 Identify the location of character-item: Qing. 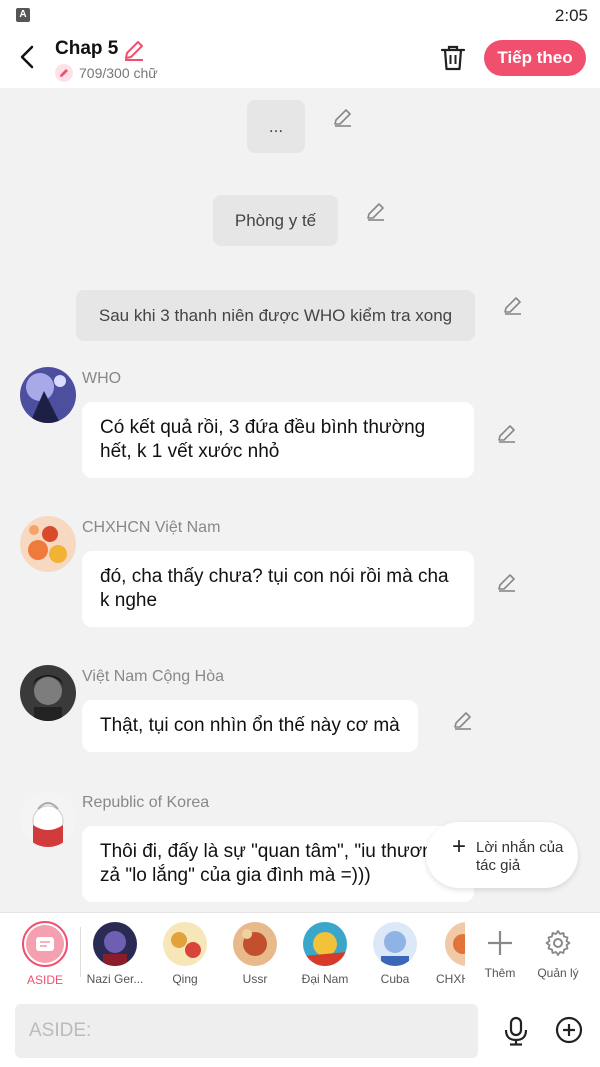
(185, 952).